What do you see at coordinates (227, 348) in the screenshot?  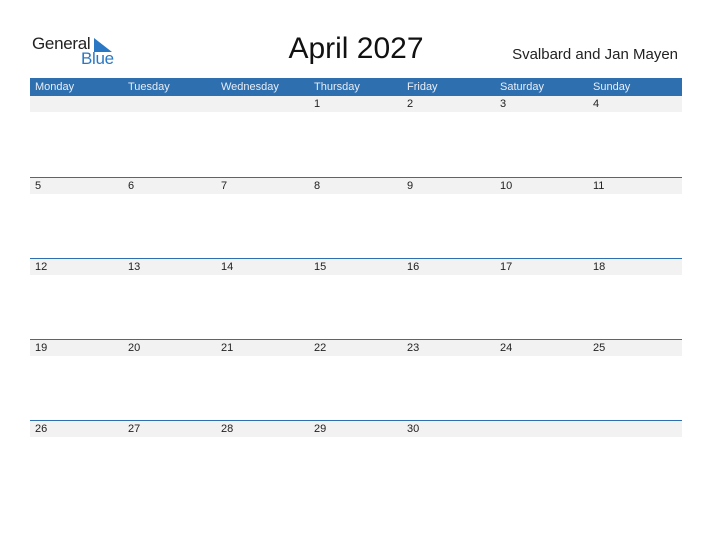 I see `day-cell: 21` at bounding box center [227, 348].